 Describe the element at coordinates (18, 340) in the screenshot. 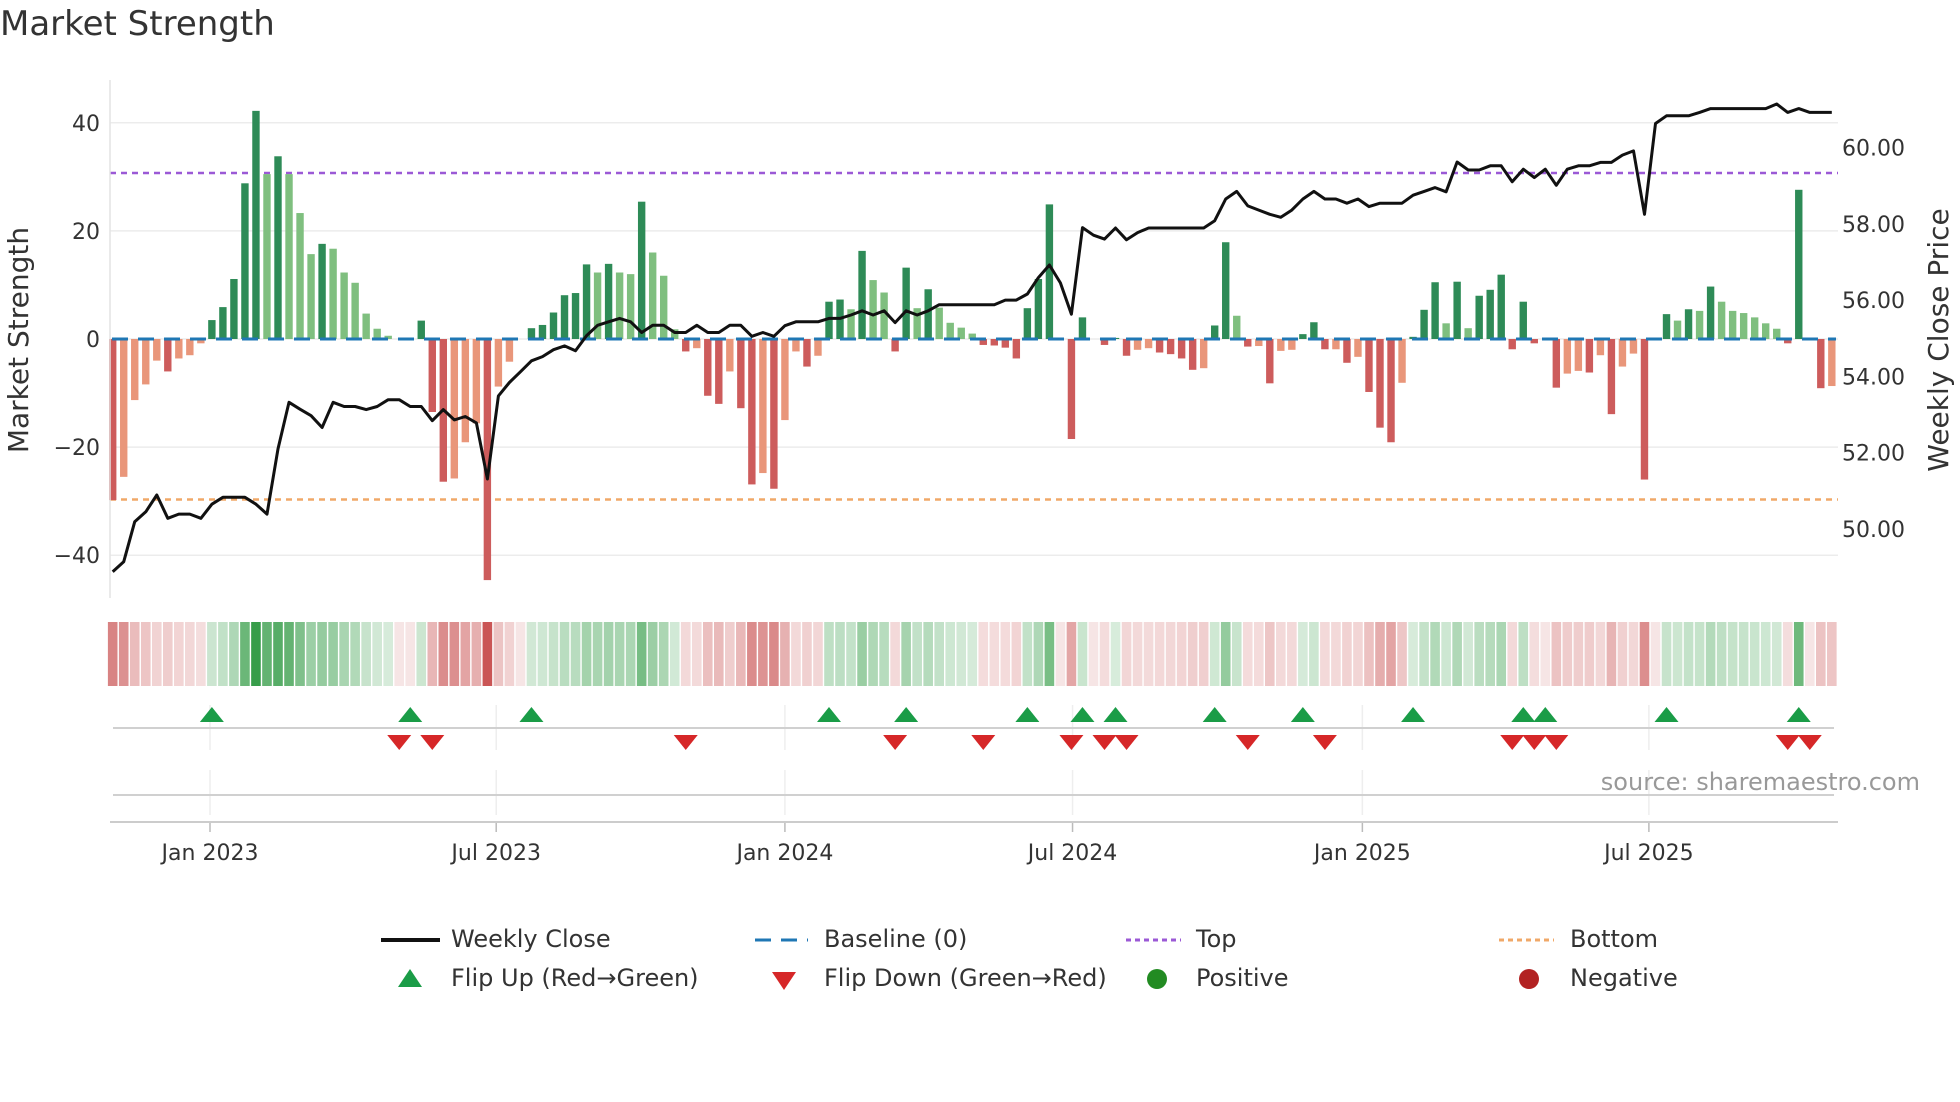

I see `y-axis-label: Market Strength` at that location.